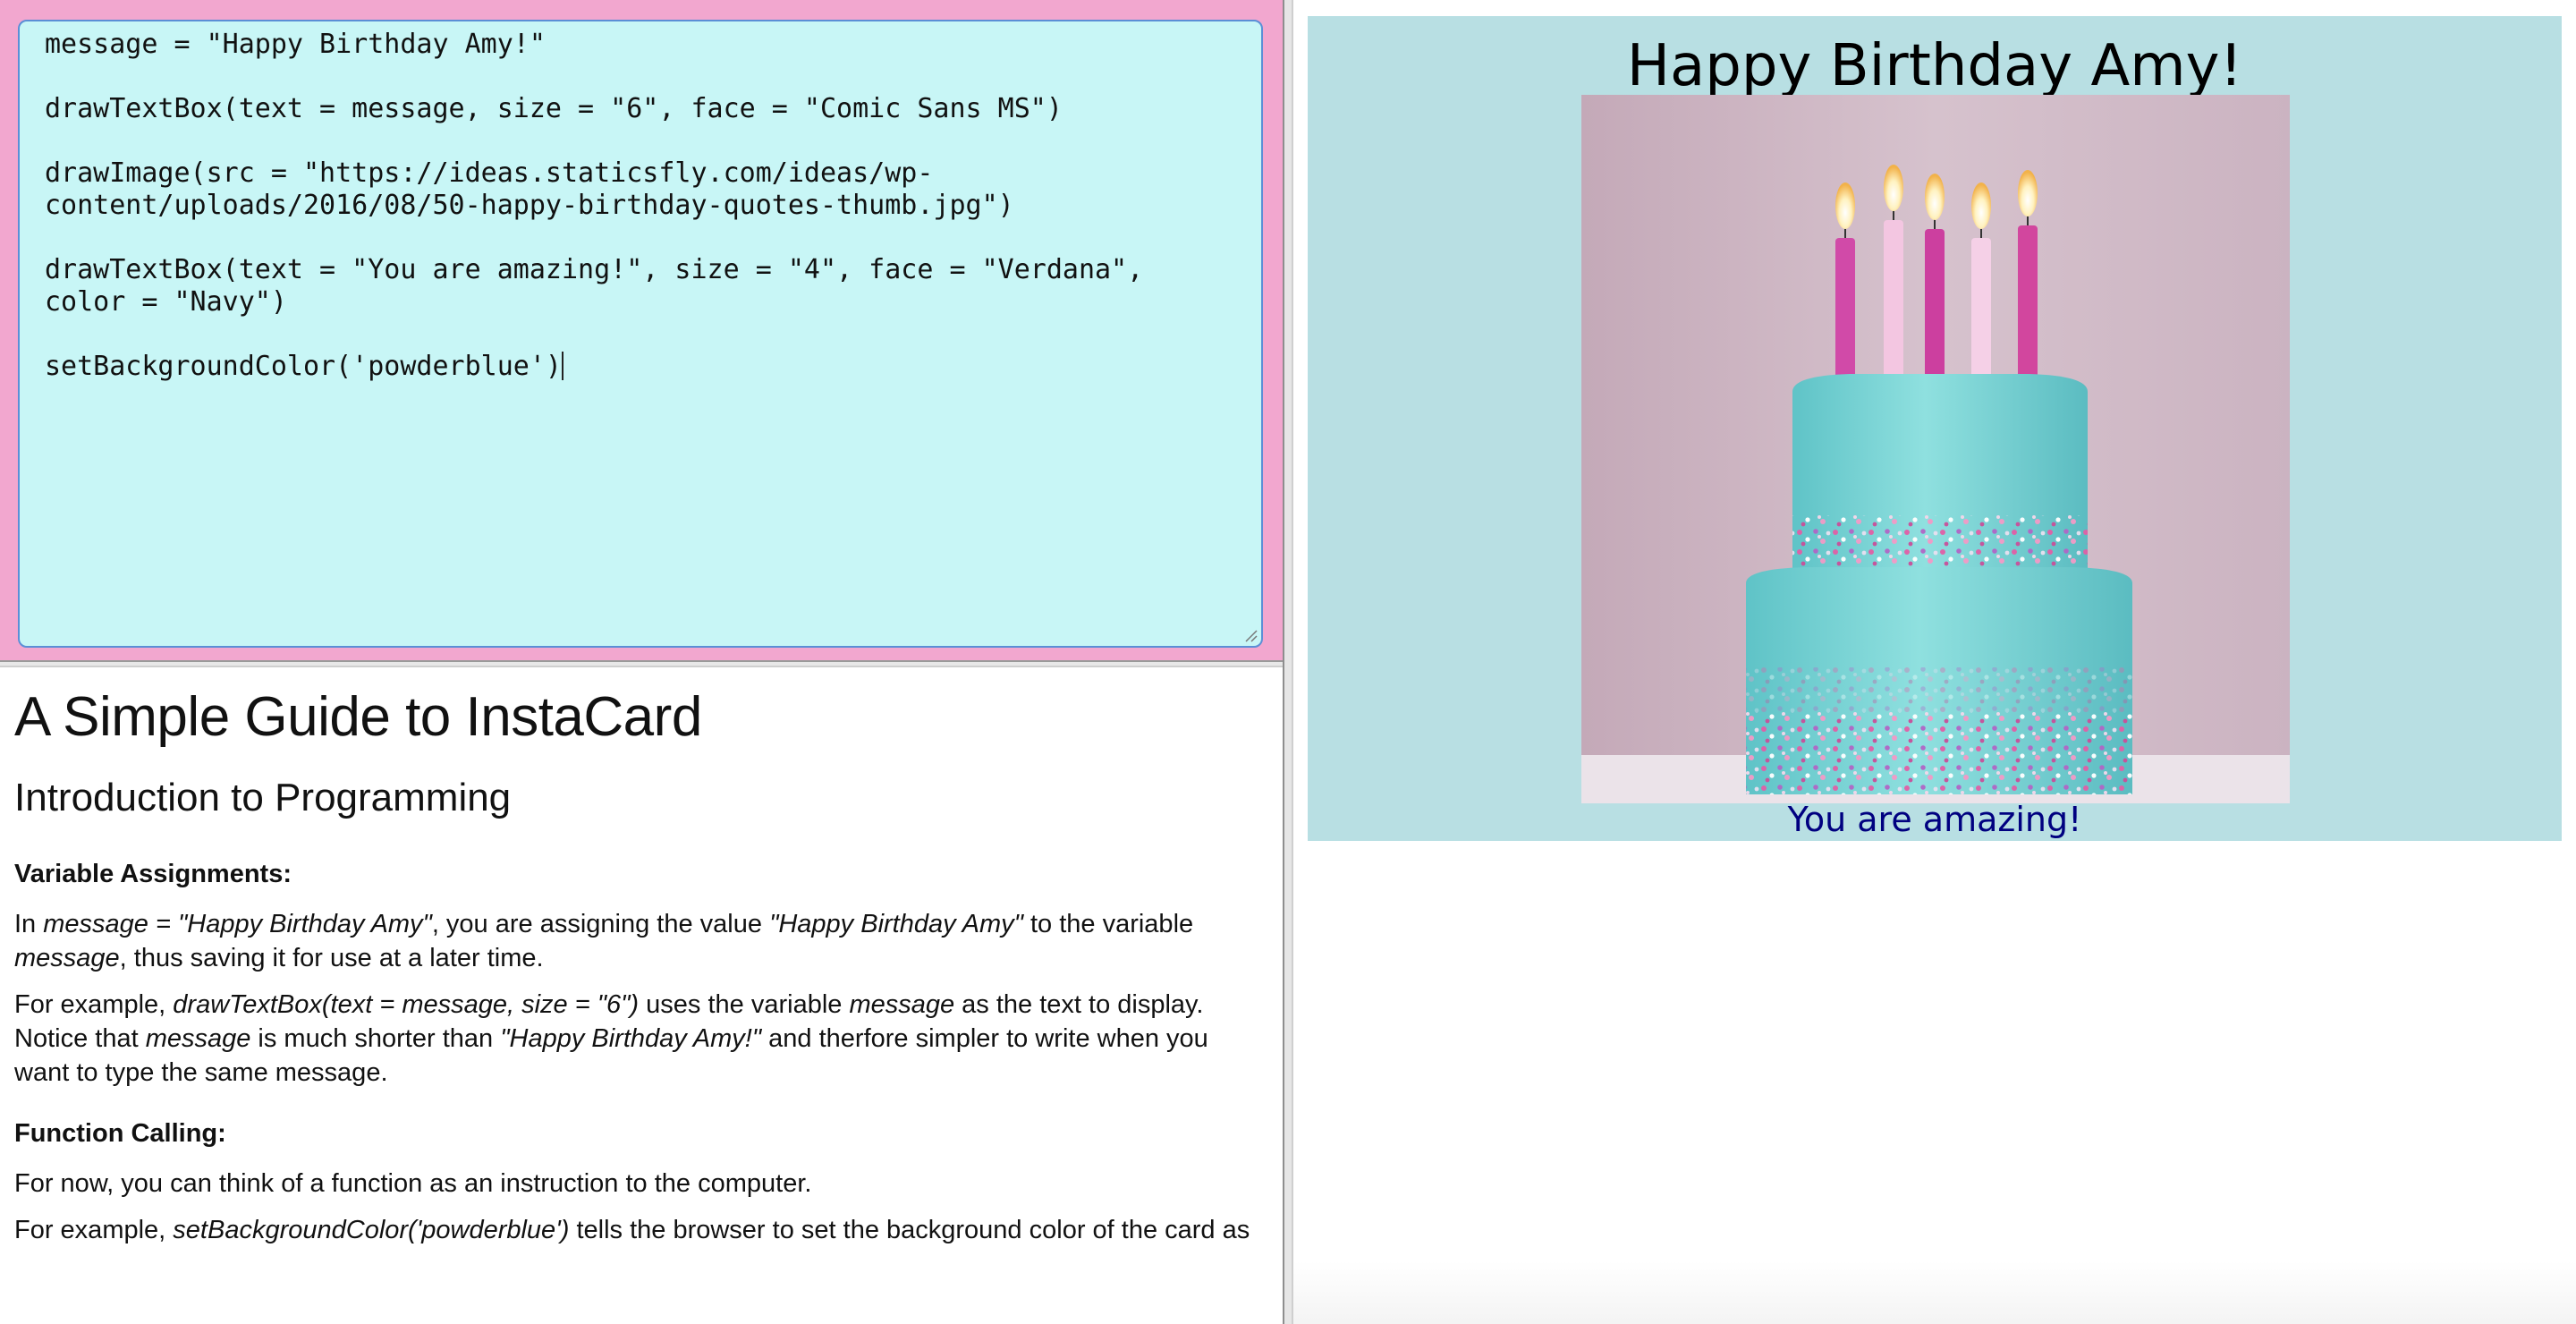 The image size is (2576, 1324). I want to click on section-heading-variables: Variable Assignments:, so click(153, 874).